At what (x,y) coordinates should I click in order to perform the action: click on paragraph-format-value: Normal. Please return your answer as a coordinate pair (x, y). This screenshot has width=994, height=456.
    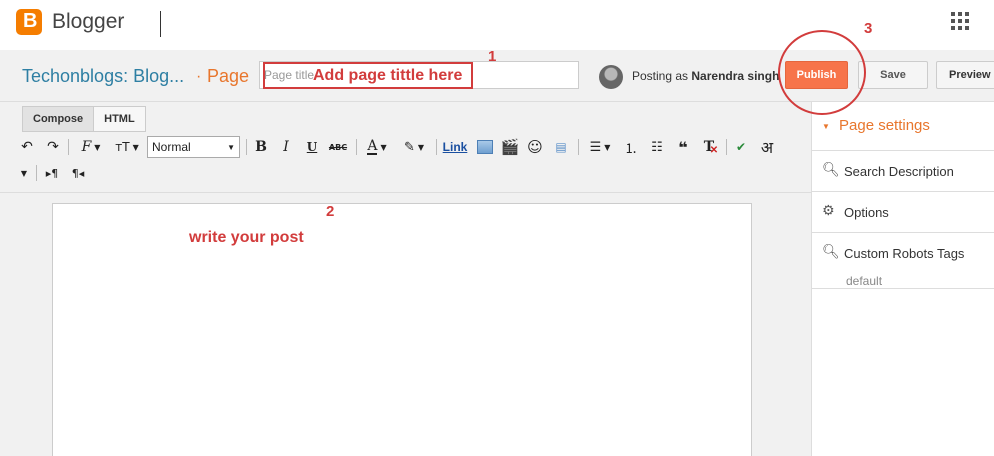
    Looking at the image, I should click on (171, 147).